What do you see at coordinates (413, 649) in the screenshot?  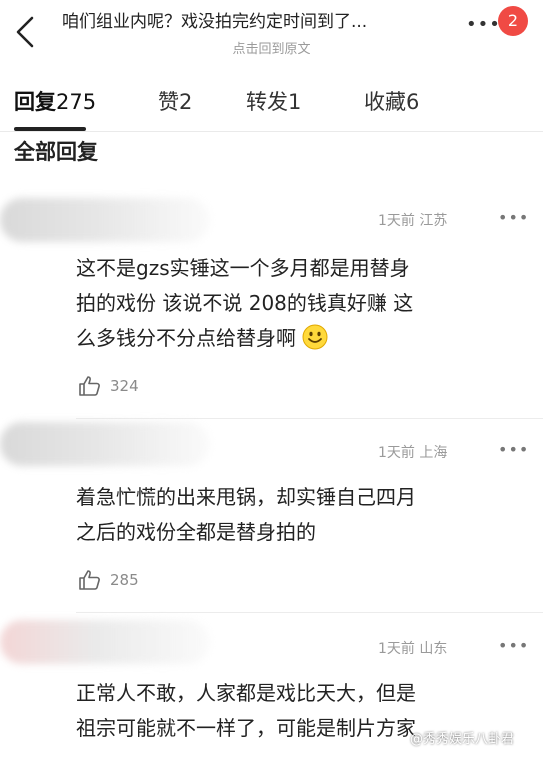 I see `comment-meta: 1天前 山东` at bounding box center [413, 649].